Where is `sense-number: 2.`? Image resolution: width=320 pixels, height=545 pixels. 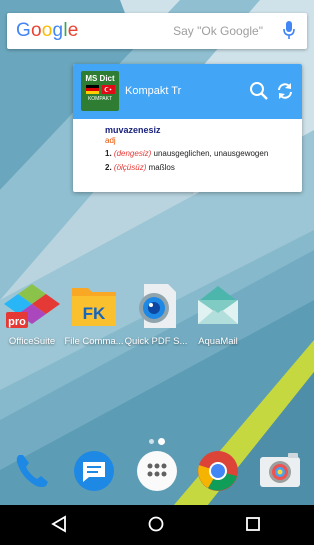 sense-number: 2. is located at coordinates (108, 167).